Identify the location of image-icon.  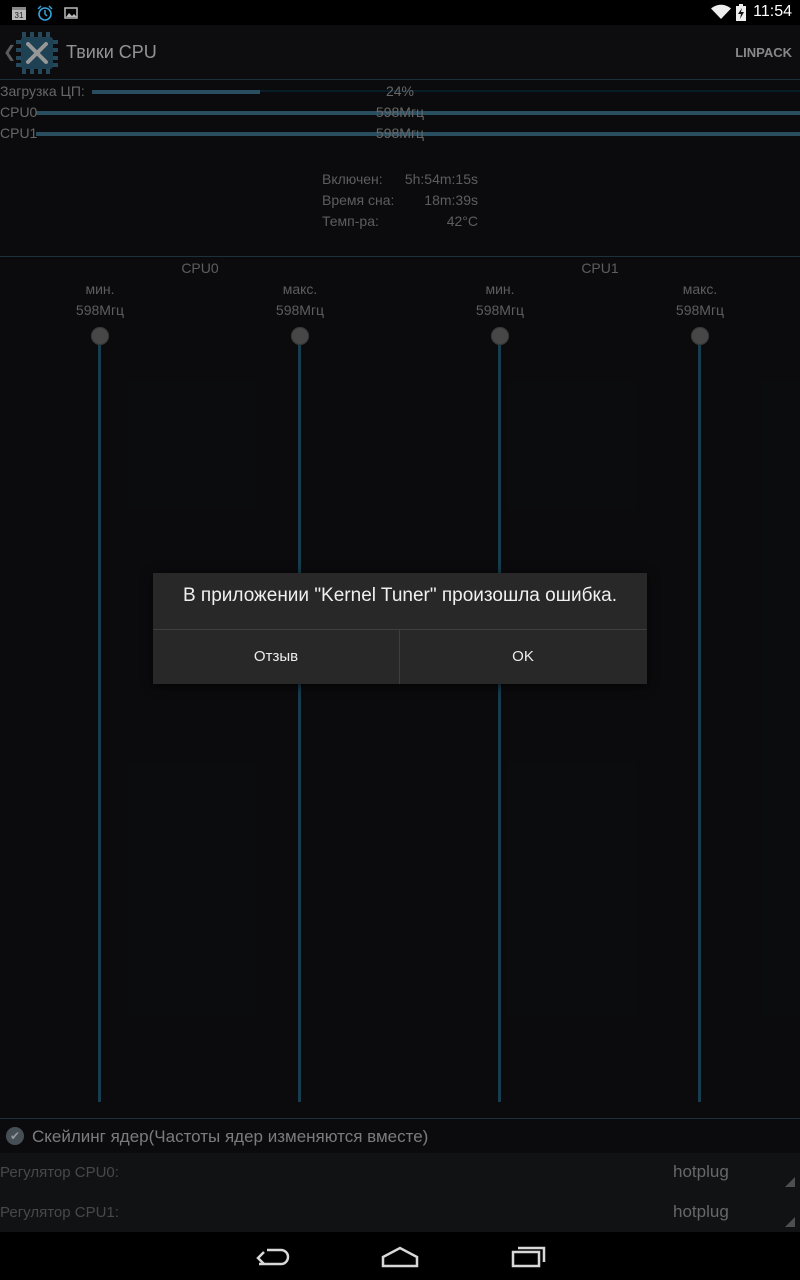
(71, 15).